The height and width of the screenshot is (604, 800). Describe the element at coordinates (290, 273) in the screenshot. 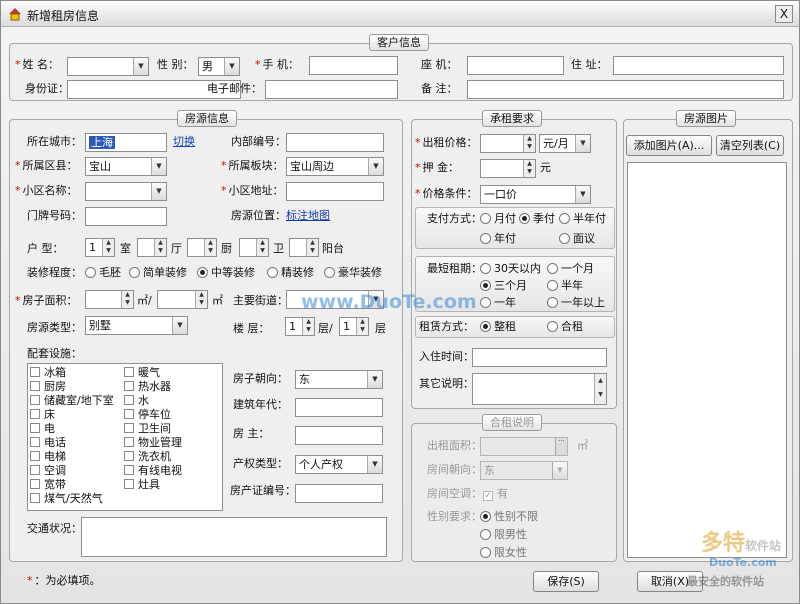

I see `decor-option-fine: 精装修` at that location.